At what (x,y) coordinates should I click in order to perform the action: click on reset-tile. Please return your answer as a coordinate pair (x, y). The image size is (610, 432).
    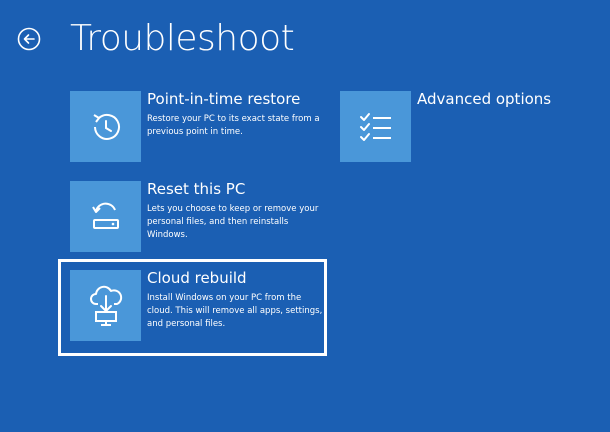
    Looking at the image, I should click on (105, 216).